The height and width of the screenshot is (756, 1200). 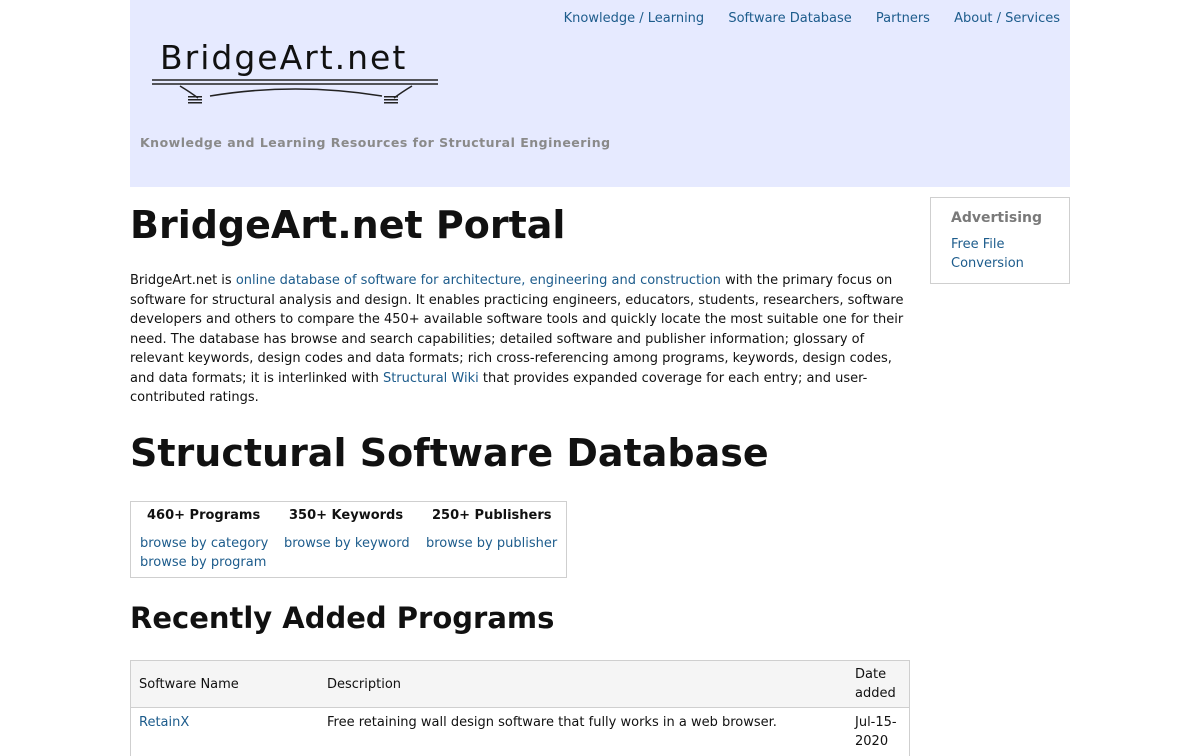 I want to click on program-link: RetainX, so click(x=164, y=722).